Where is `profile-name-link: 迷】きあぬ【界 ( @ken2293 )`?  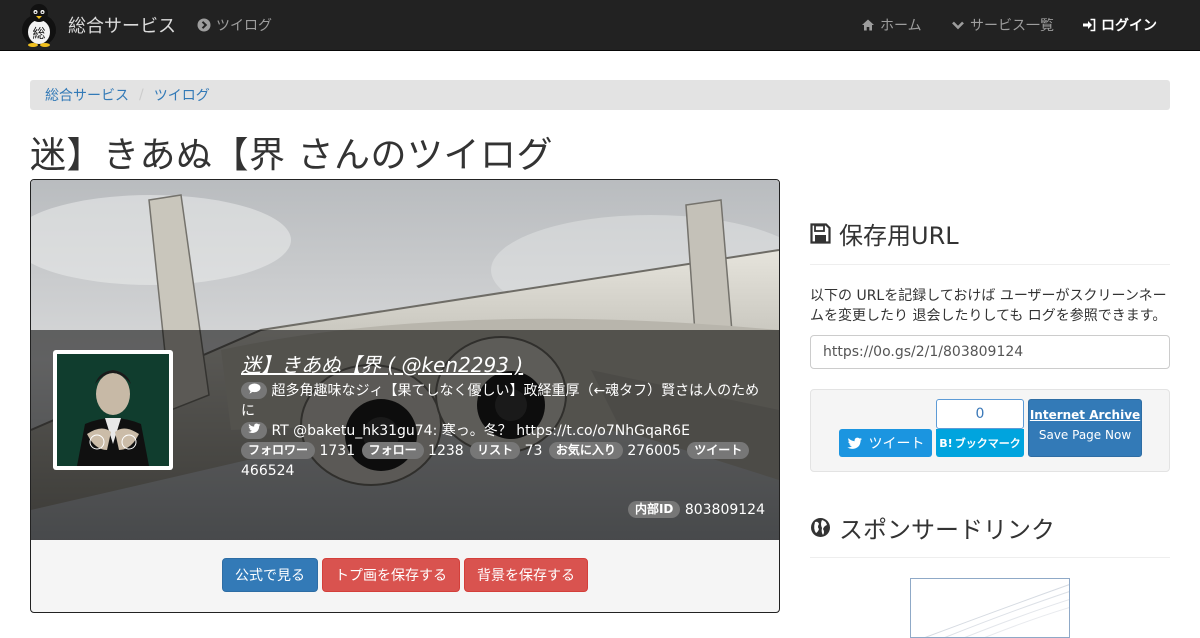
profile-name-link: 迷】きあぬ【界 ( @ken2293 ) is located at coordinates (382, 365).